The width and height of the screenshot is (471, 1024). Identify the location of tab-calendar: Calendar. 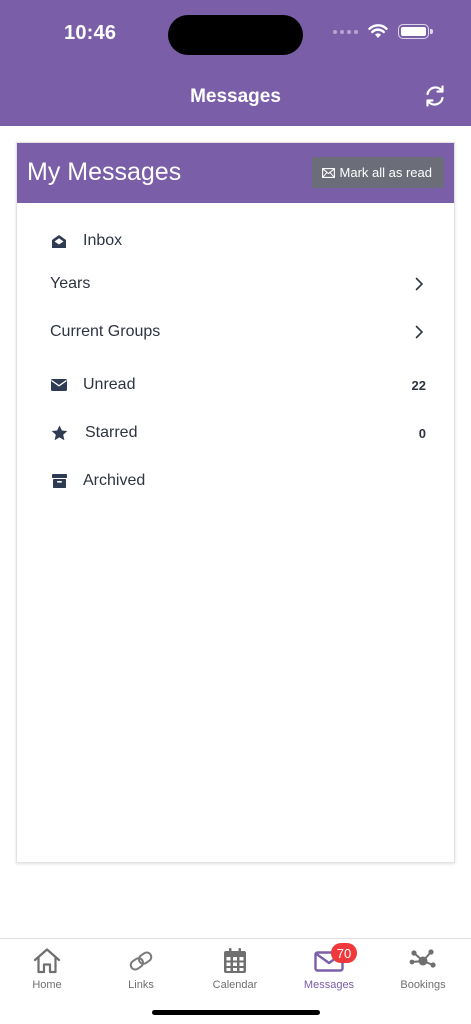
(235, 969).